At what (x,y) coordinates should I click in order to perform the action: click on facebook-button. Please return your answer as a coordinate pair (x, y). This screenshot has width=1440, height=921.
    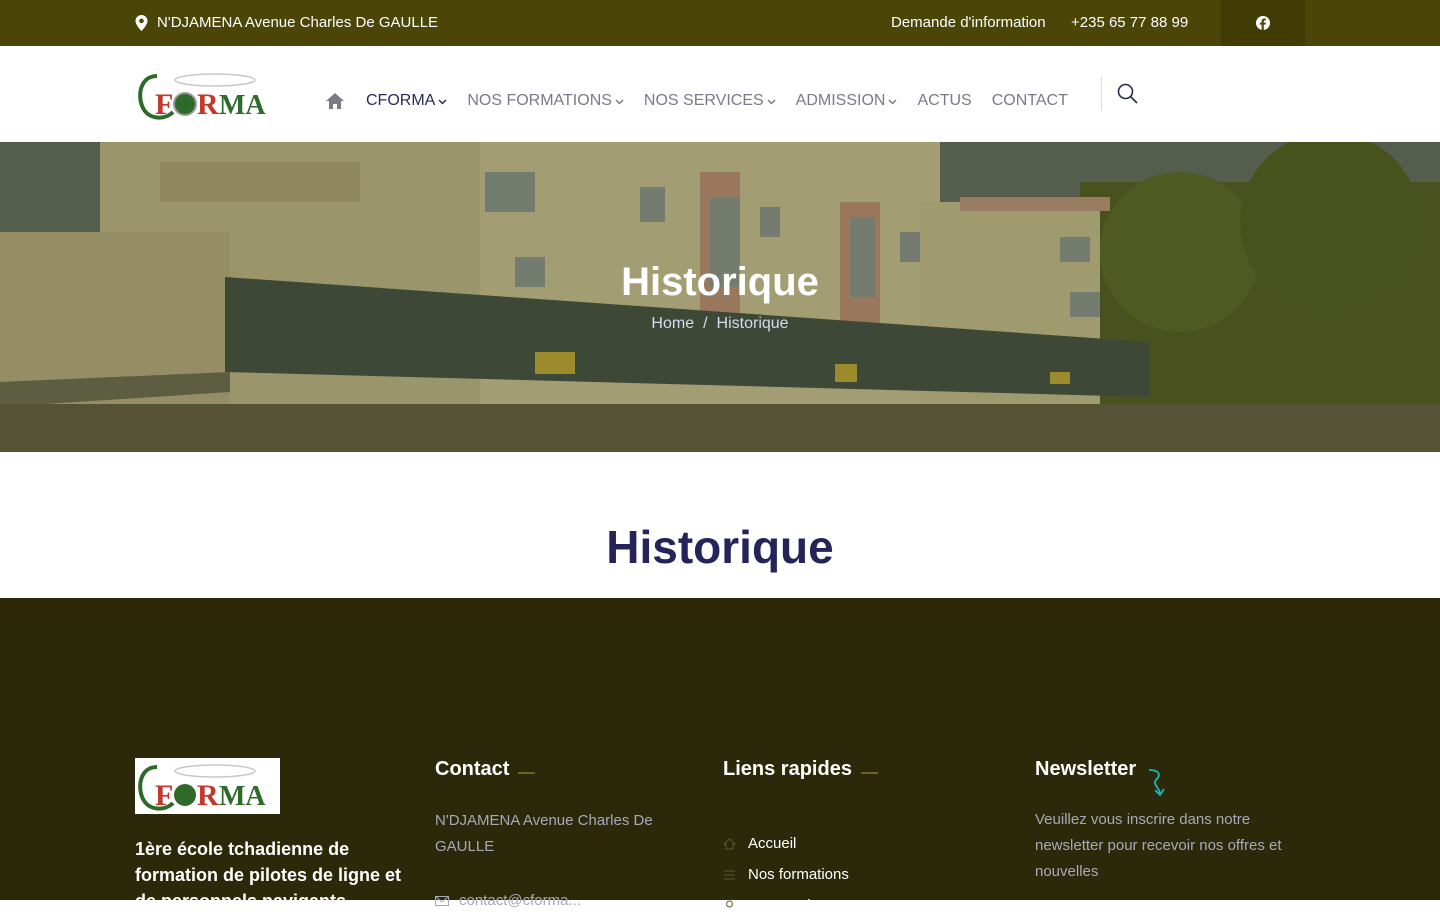
    Looking at the image, I should click on (1263, 23).